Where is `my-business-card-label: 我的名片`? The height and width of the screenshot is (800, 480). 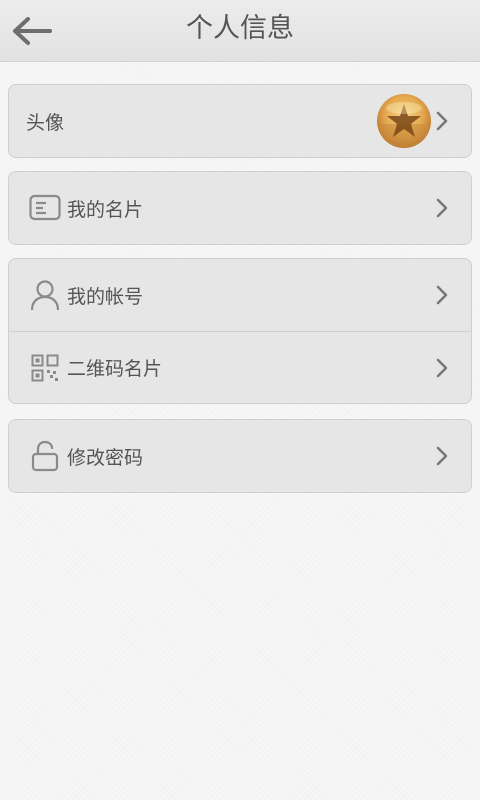
my-business-card-label: 我的名片 is located at coordinates (105, 209).